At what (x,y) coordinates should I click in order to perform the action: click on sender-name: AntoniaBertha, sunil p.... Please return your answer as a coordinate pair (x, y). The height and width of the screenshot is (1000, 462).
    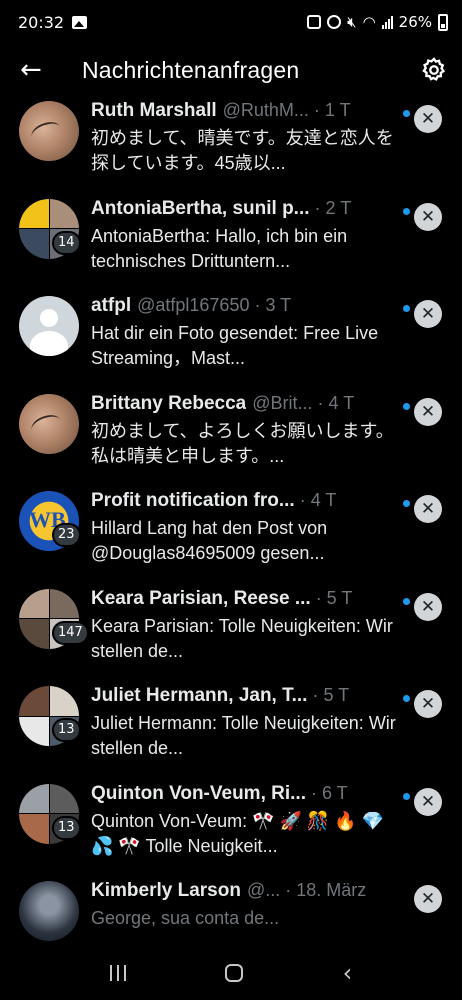
    Looking at the image, I should click on (200, 208).